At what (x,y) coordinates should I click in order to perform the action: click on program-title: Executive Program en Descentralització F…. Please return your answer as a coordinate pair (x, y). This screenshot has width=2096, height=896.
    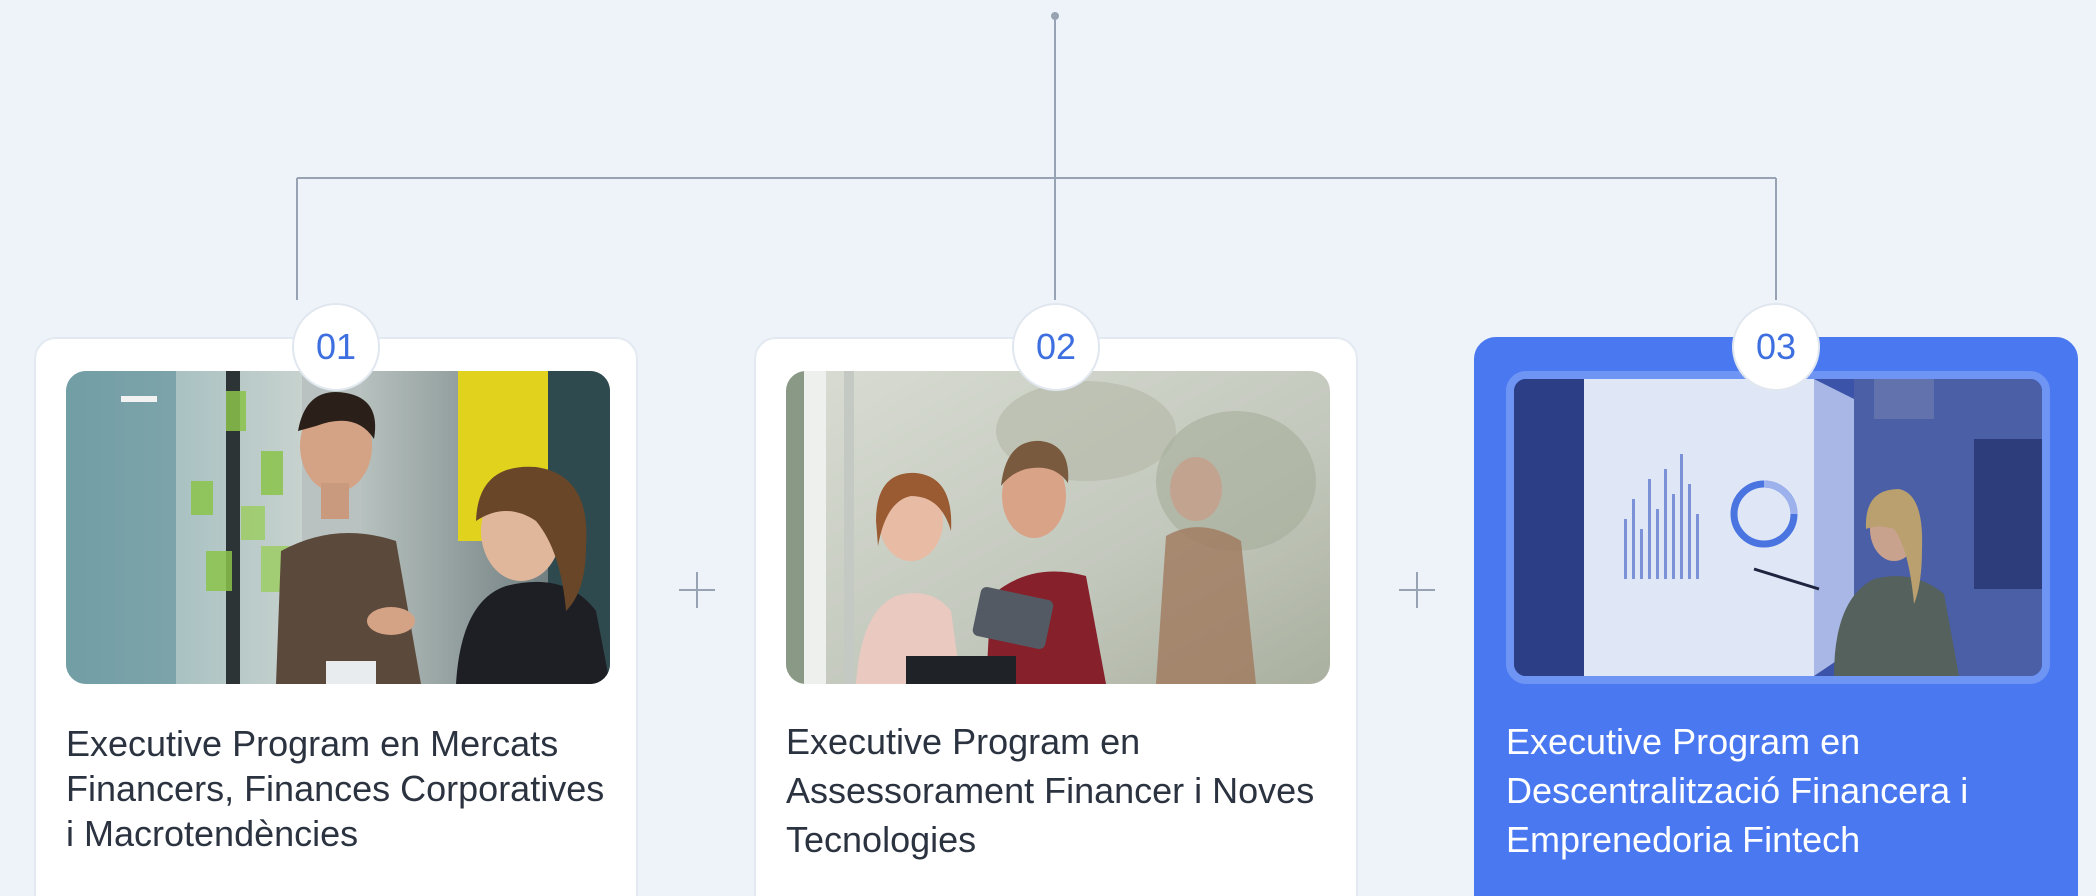
    Looking at the image, I should click on (1737, 790).